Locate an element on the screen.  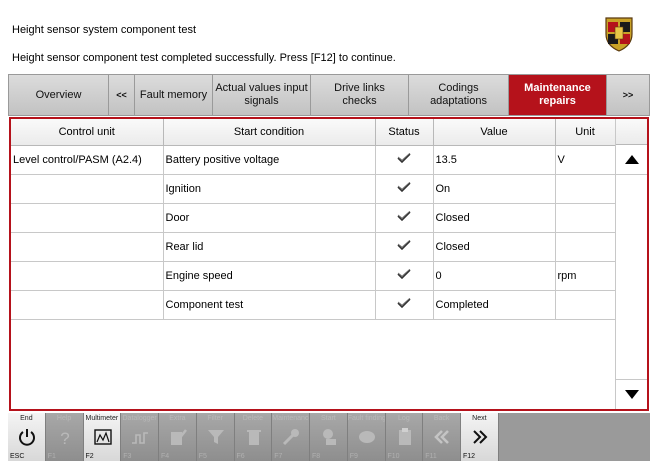
wrench-icon is located at coordinates (291, 437).